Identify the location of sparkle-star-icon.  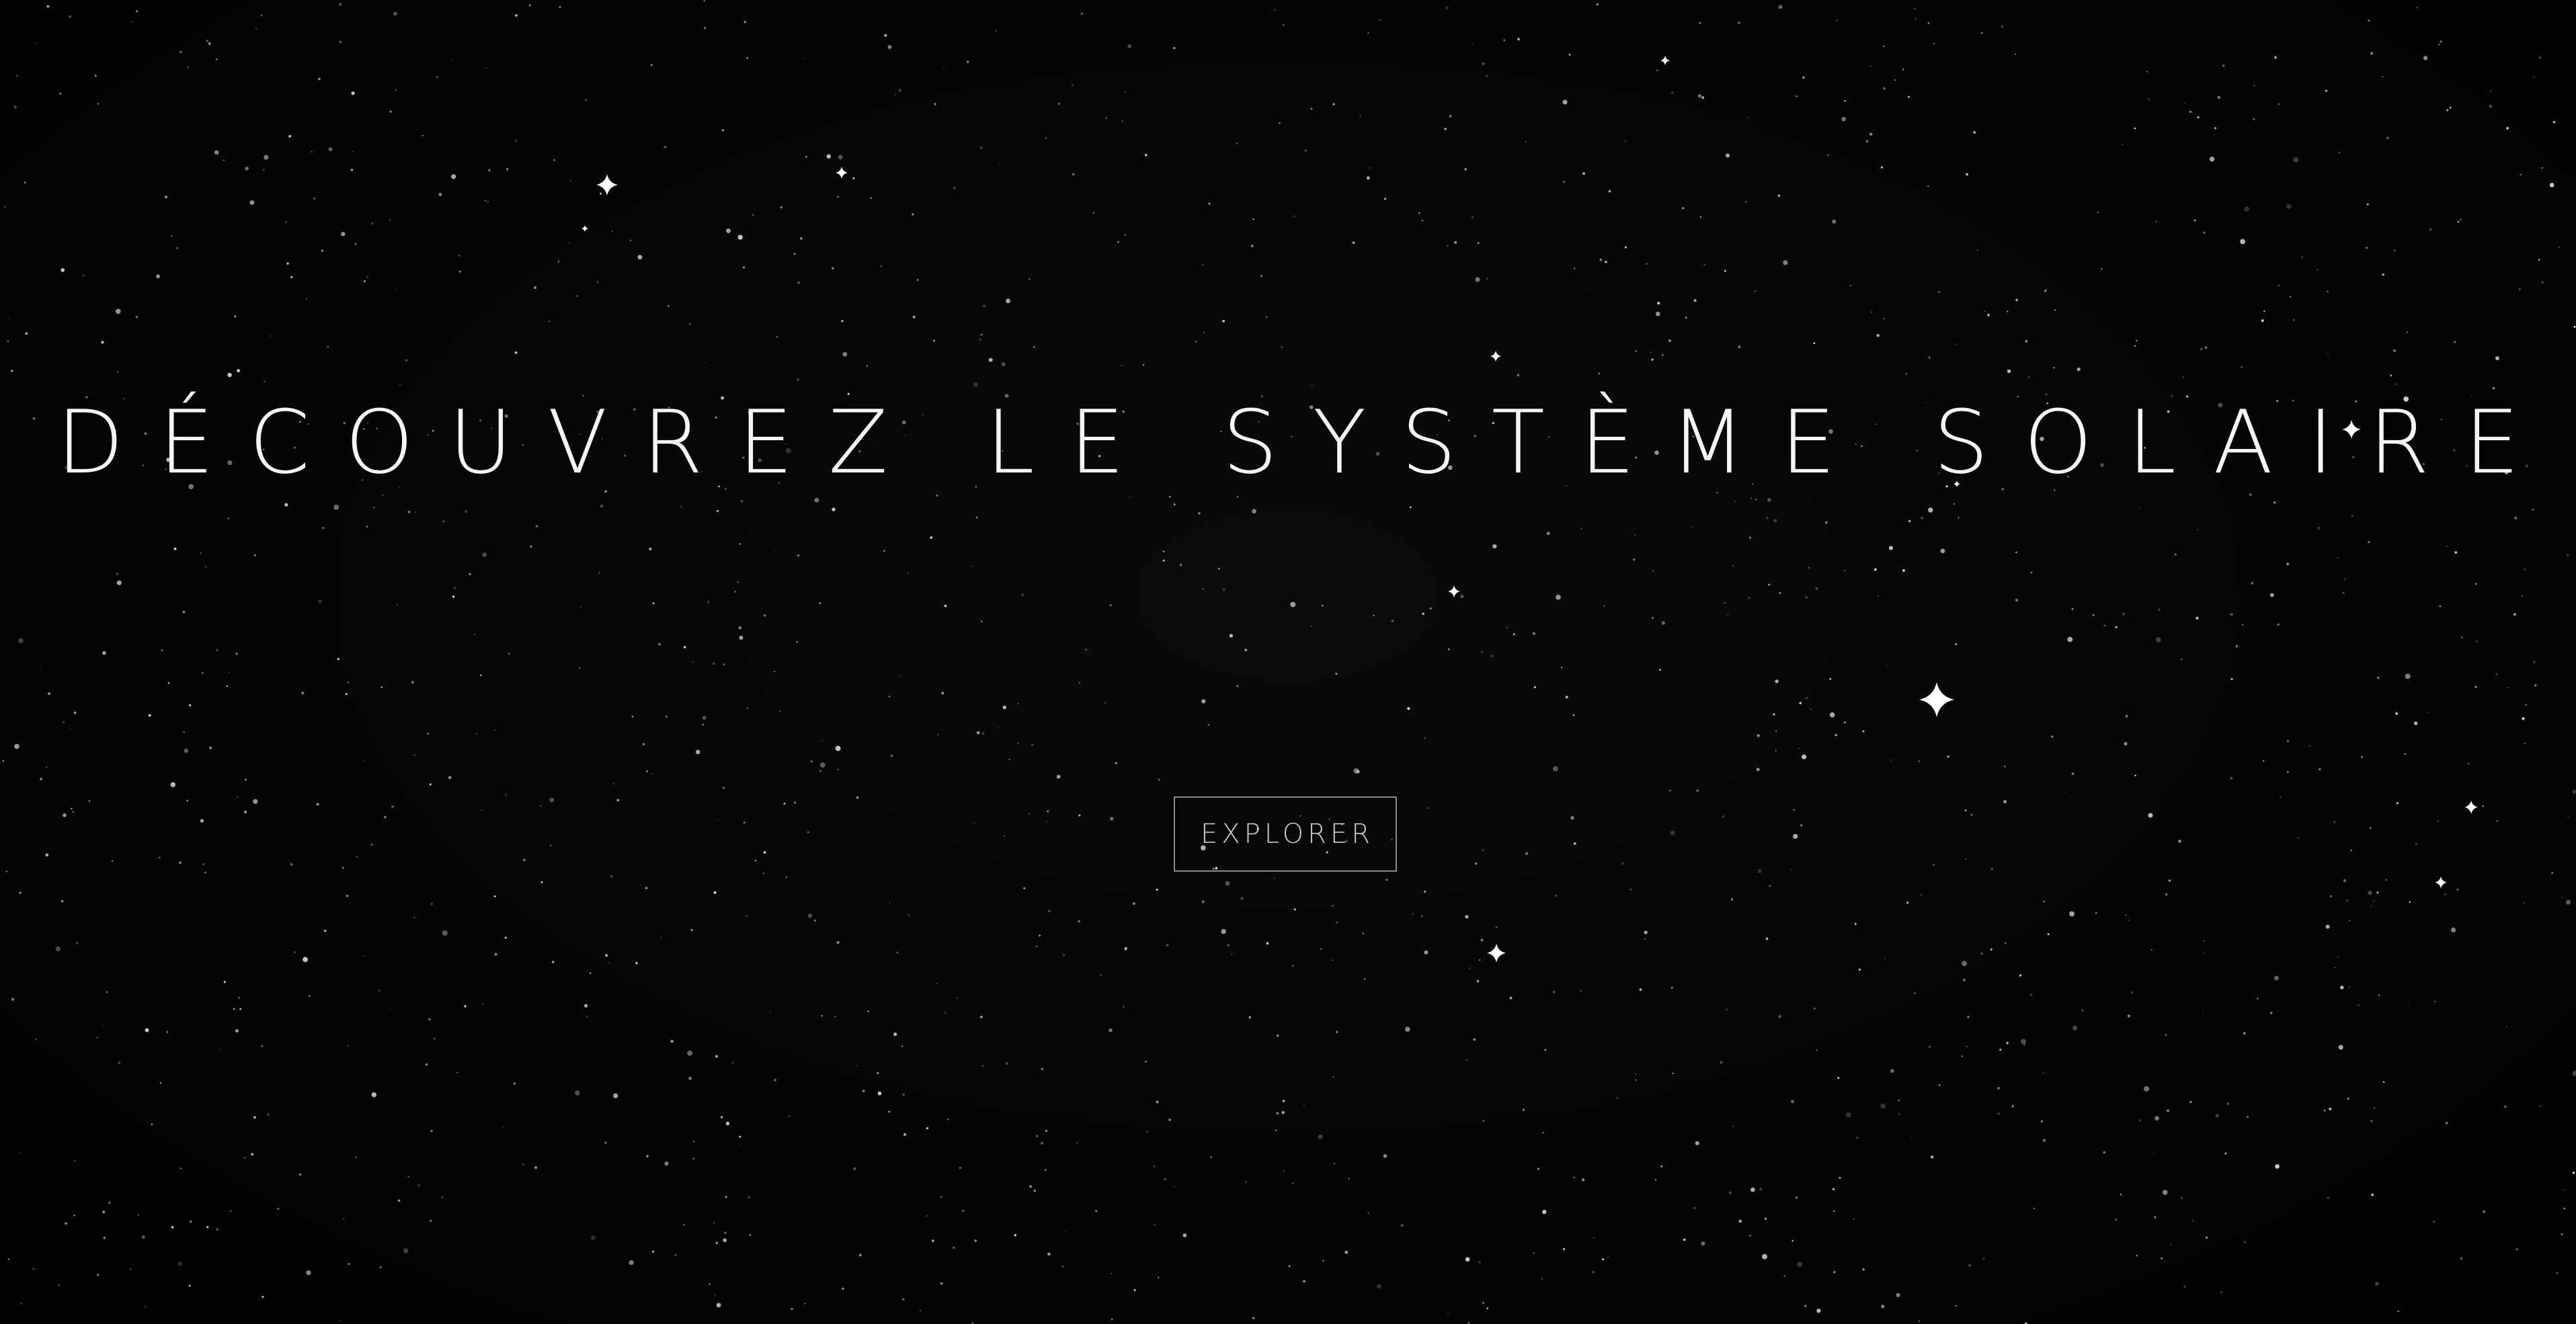
(2471, 807).